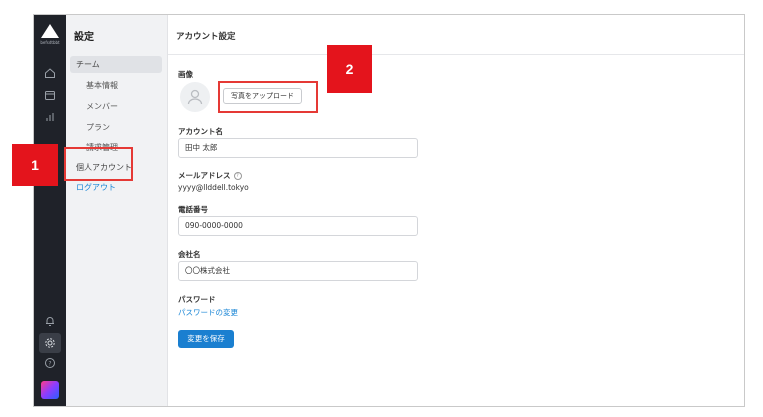  I want to click on save-button: 変更を保存, so click(206, 339).